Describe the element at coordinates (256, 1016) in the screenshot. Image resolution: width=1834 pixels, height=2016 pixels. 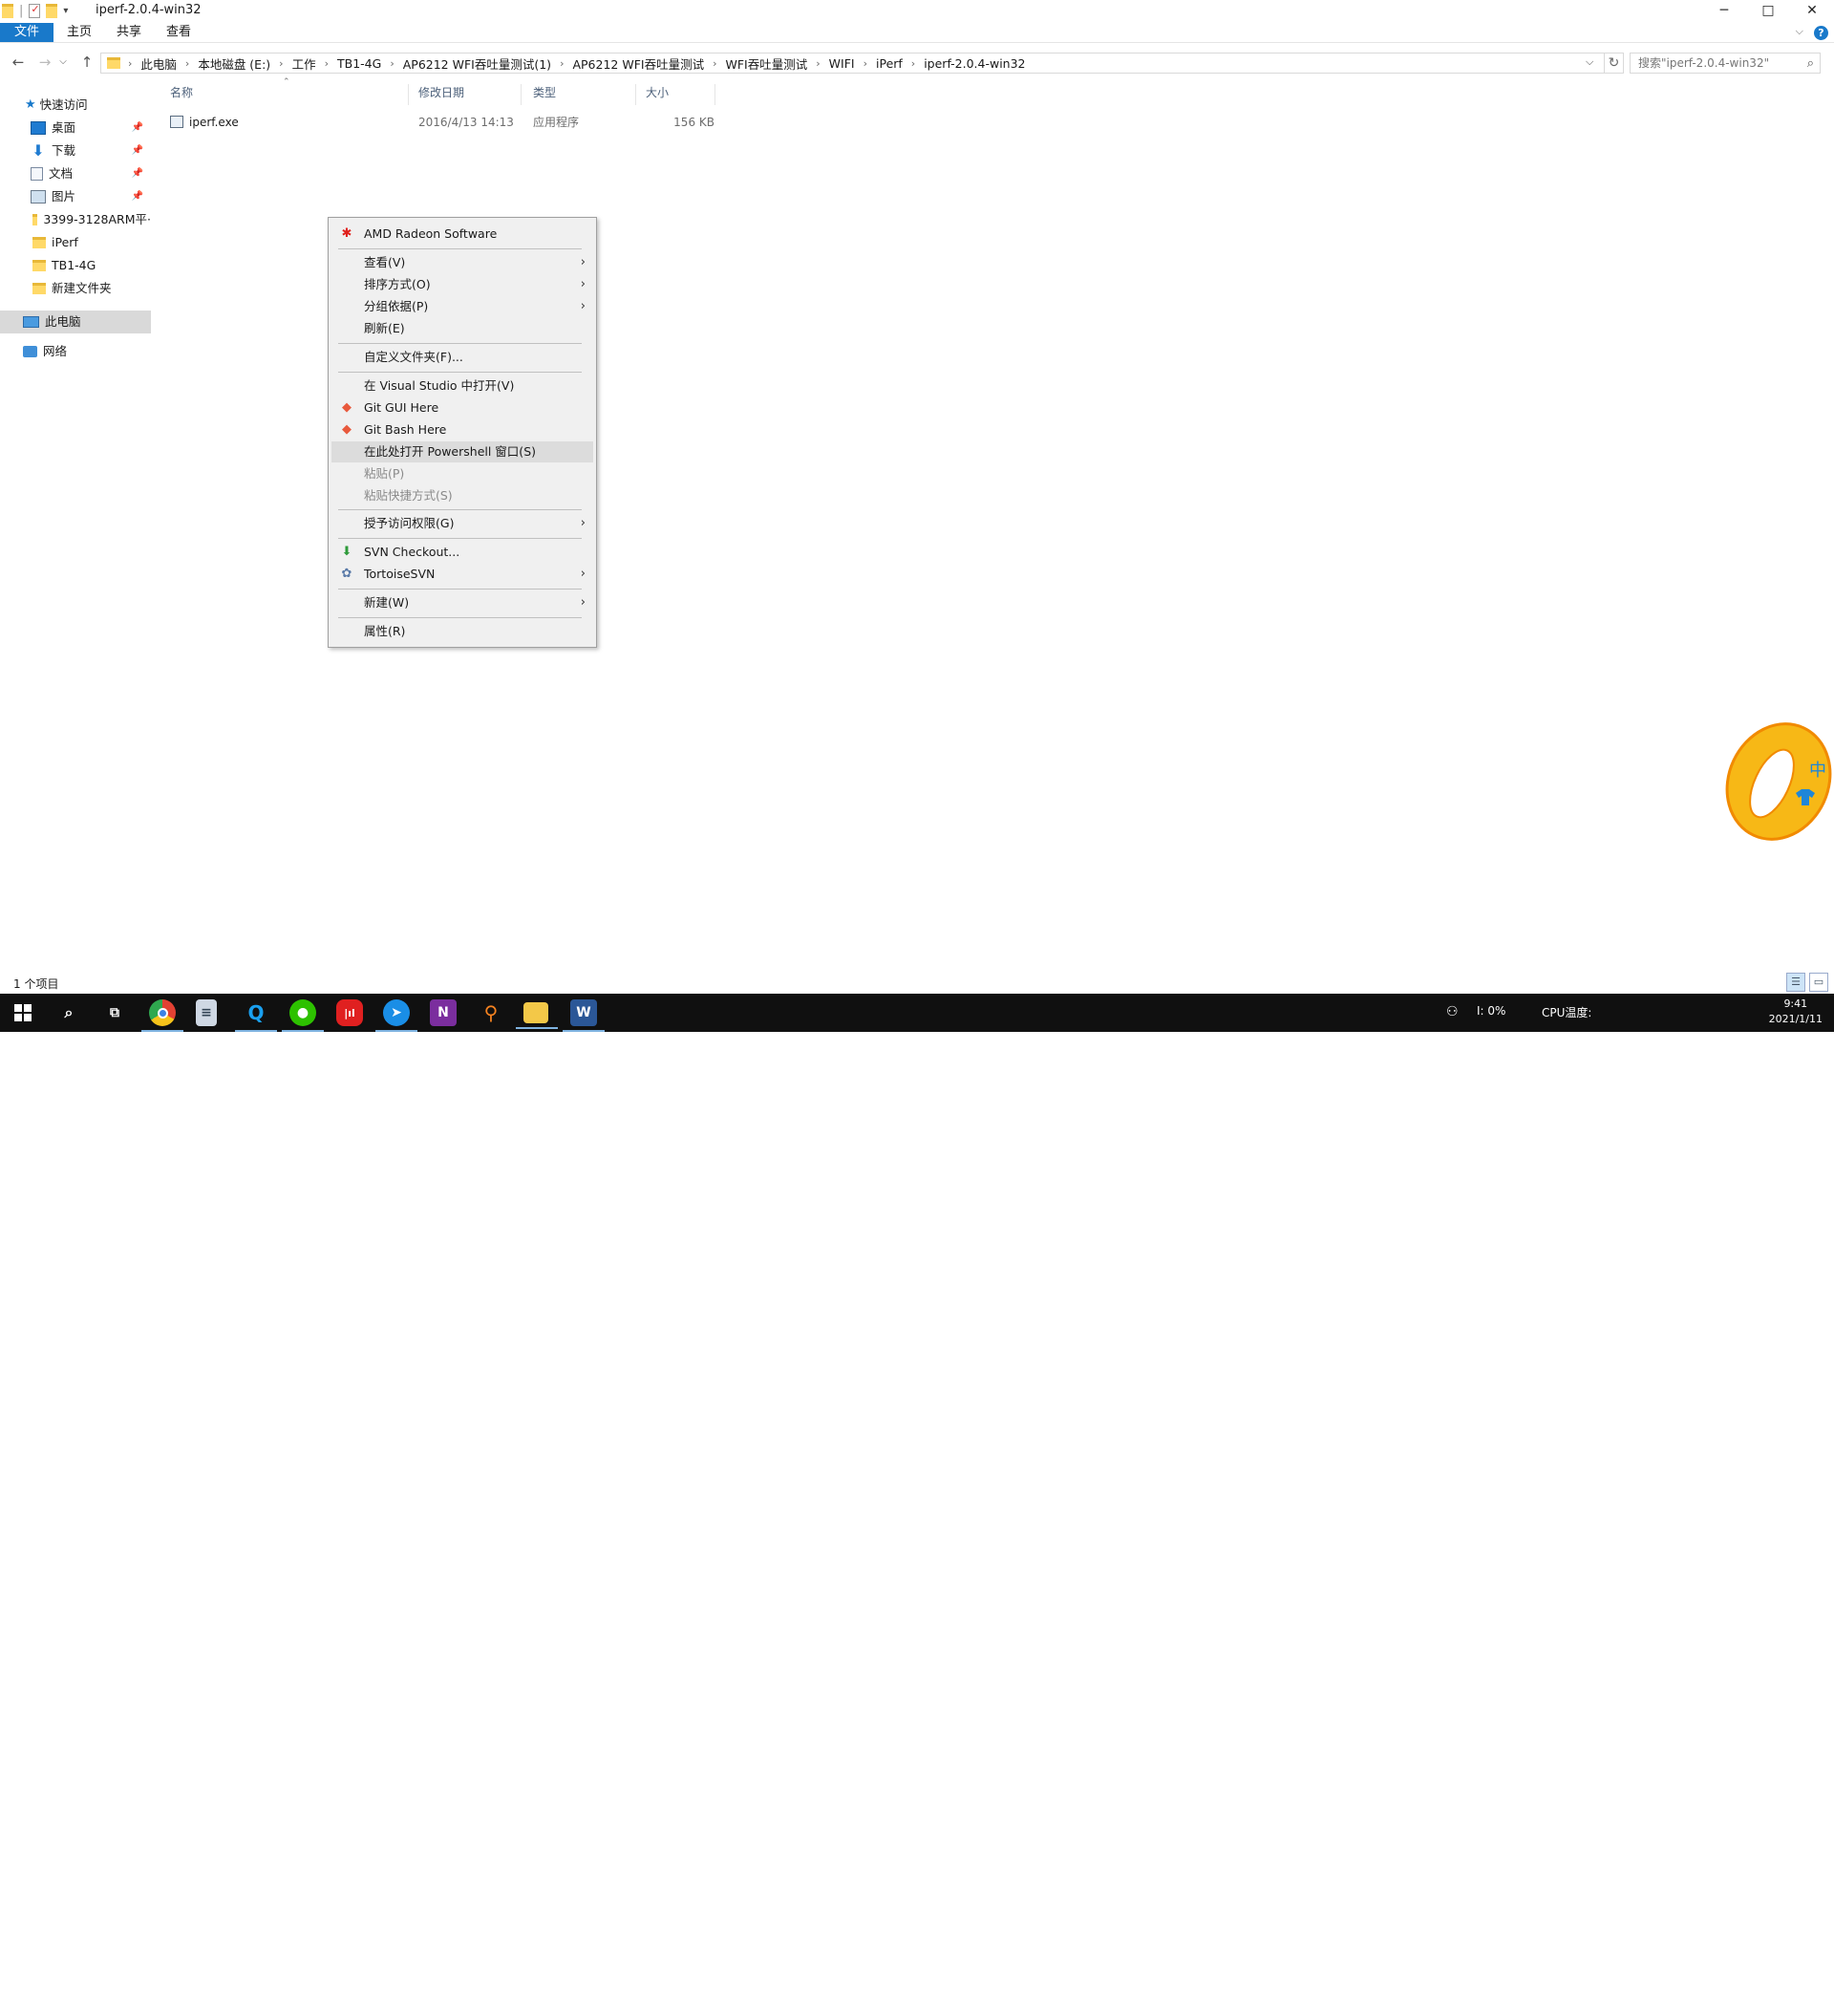
I see `search-app-icon: Q` at that location.